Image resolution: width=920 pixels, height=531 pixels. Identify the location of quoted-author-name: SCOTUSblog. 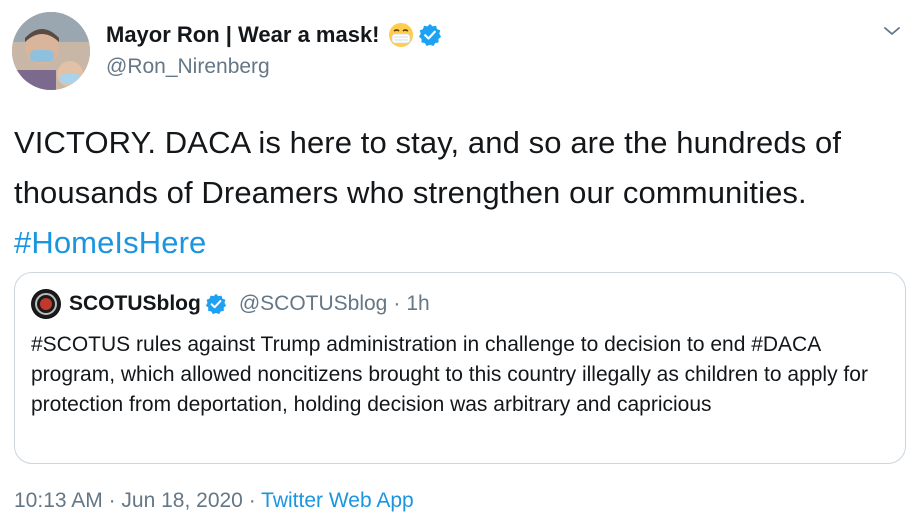
(135, 304).